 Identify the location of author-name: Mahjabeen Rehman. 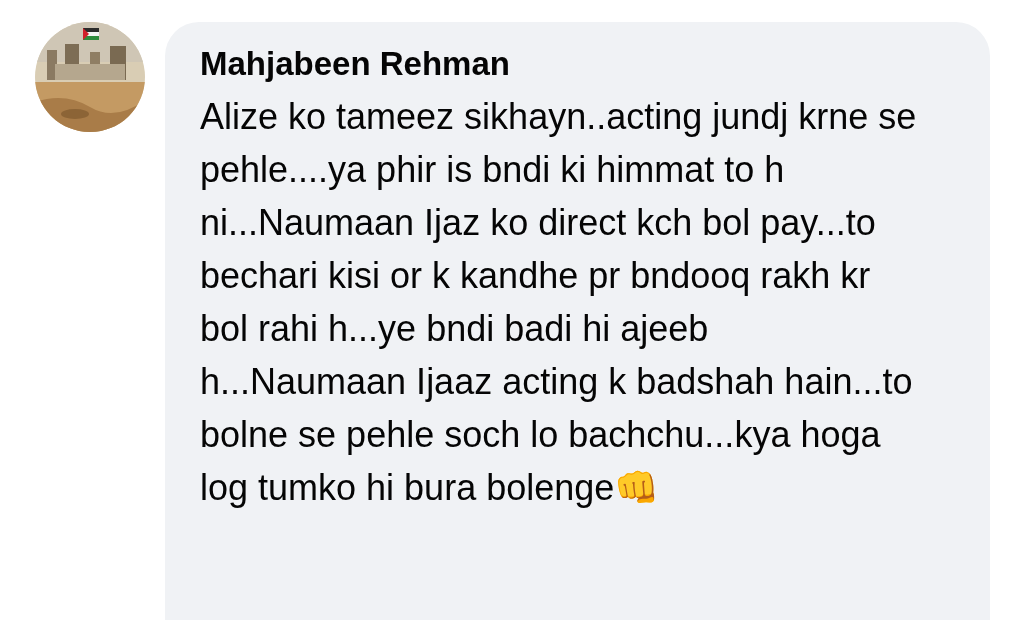
(580, 64).